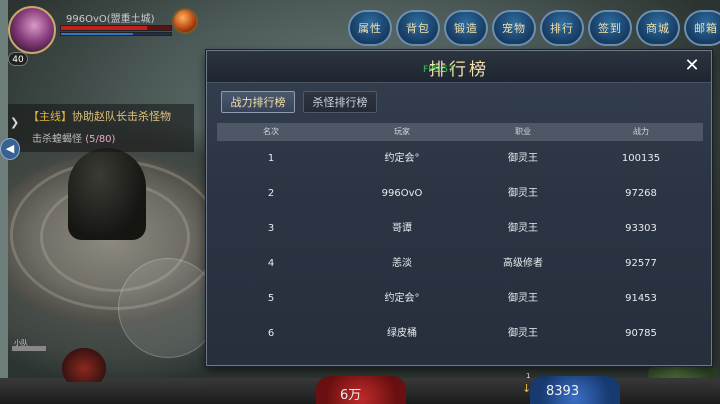 The height and width of the screenshot is (404, 720). Describe the element at coordinates (641, 228) in the screenshot. I see `power-cell: 93303` at that location.